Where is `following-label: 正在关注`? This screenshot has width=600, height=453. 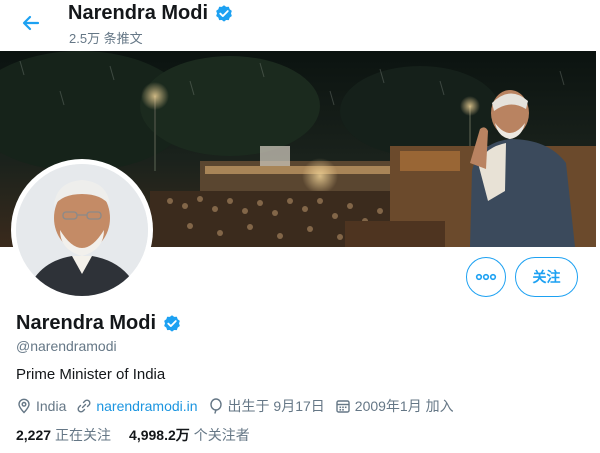 following-label: 正在关注 is located at coordinates (83, 435).